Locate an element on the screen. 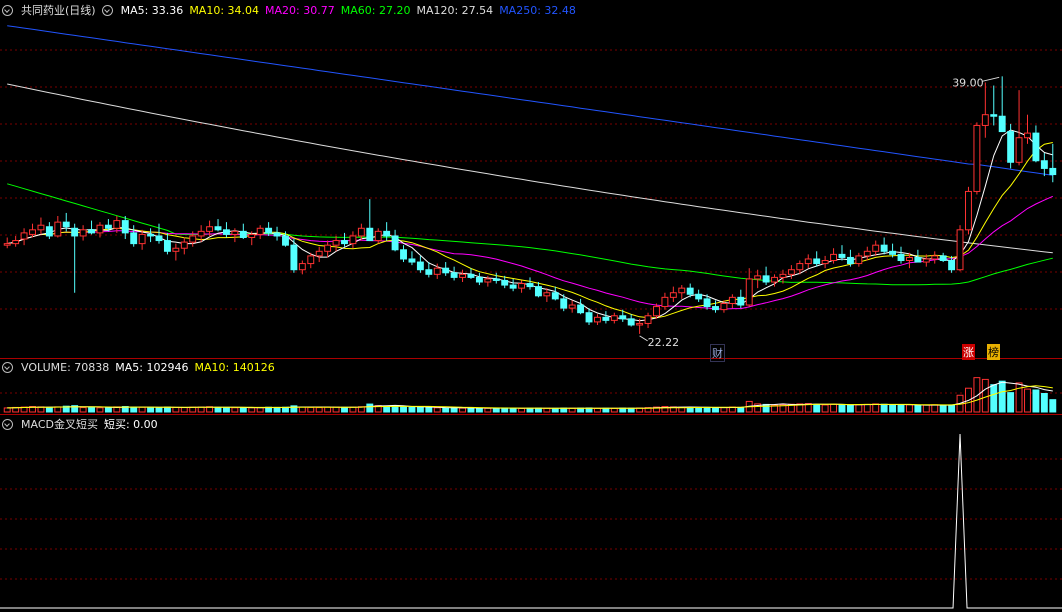  ma-toggle-arrow-icon is located at coordinates (107, 10).